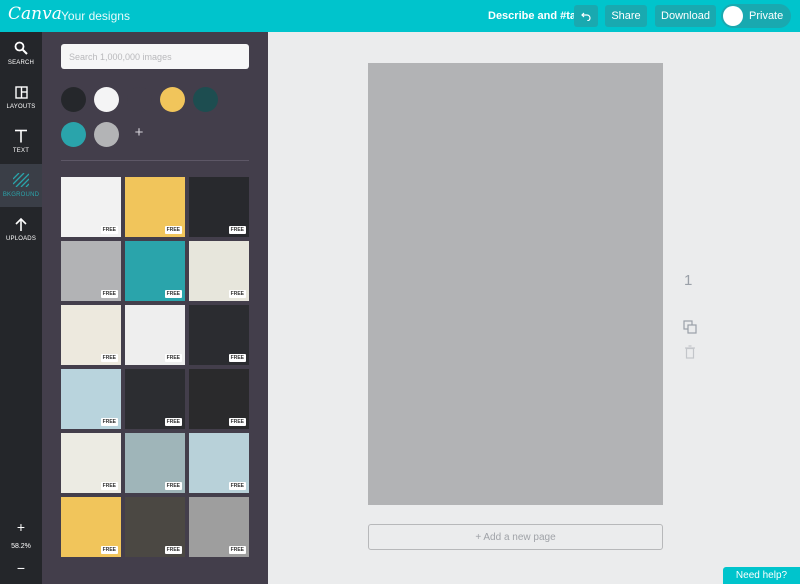 This screenshot has width=800, height=584. I want to click on nav-label-background: BKGROUND, so click(21, 195).